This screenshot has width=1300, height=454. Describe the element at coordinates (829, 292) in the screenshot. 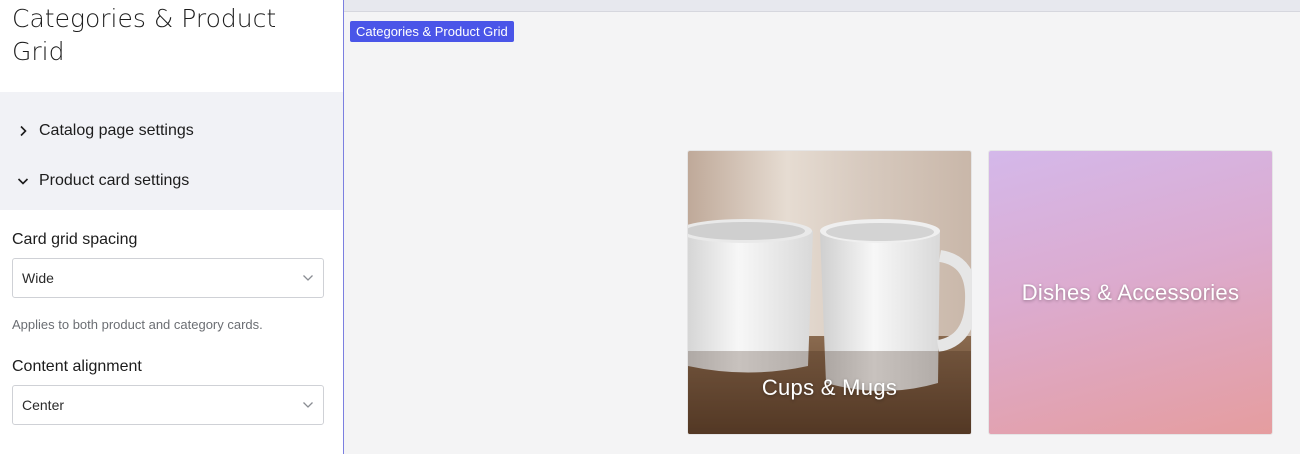

I see `category-card-cups-mugs: Cups & Mugs` at that location.